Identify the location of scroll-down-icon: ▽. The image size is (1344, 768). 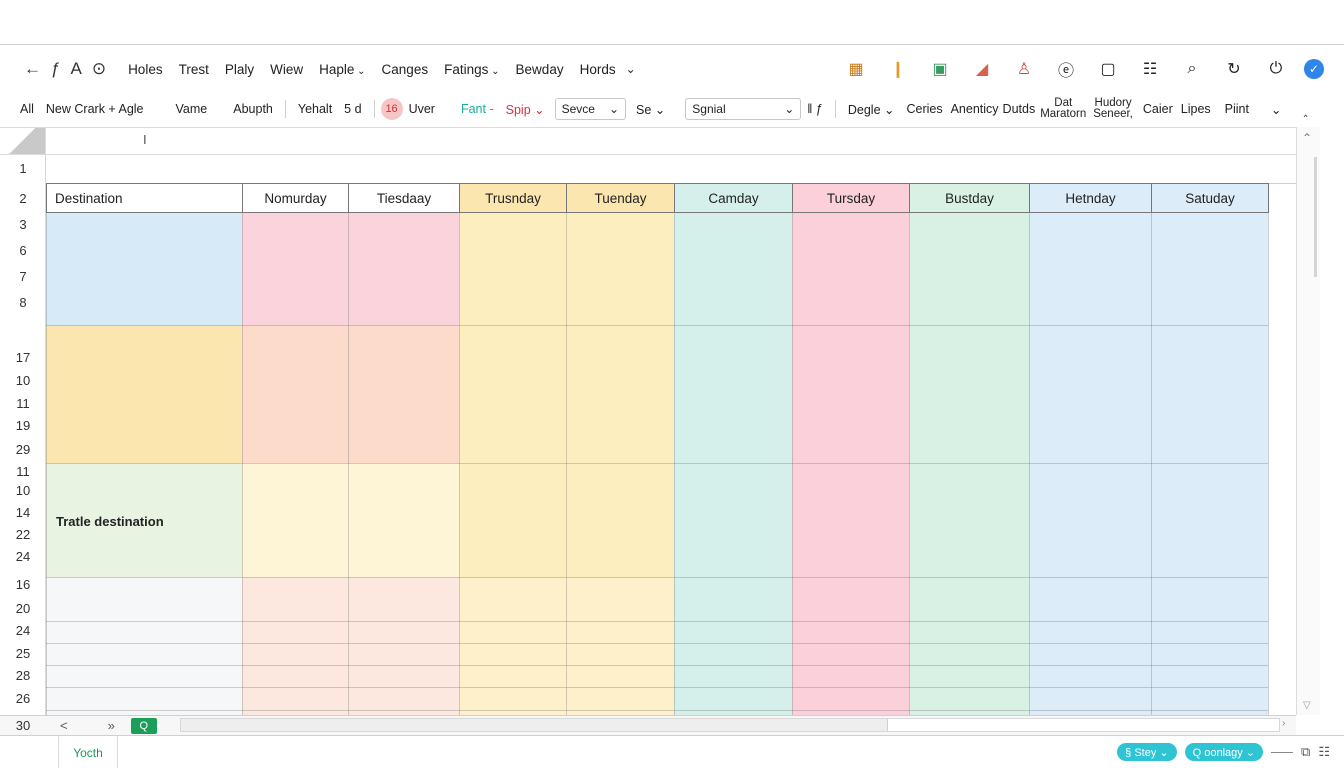
(1307, 705).